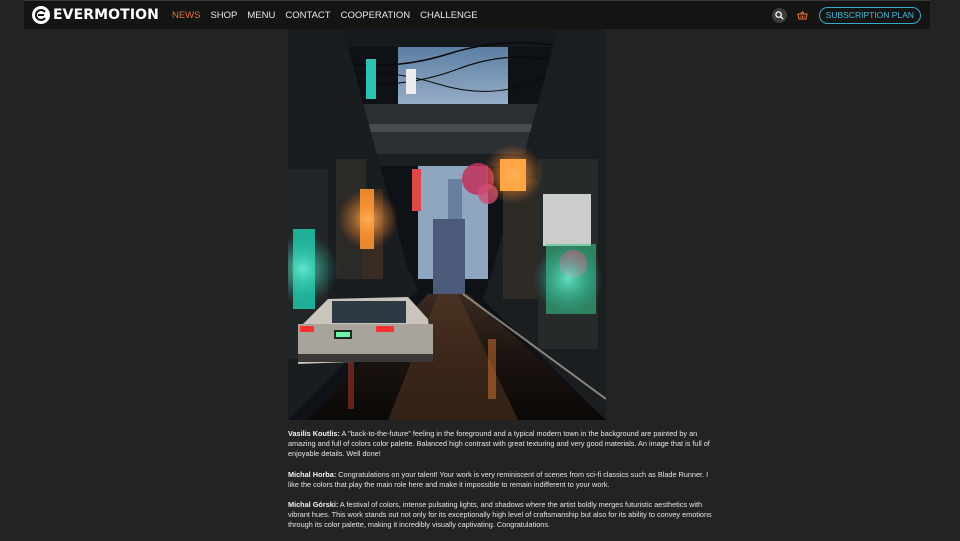 This screenshot has height=541, width=960. I want to click on basket-icon, so click(802, 15).